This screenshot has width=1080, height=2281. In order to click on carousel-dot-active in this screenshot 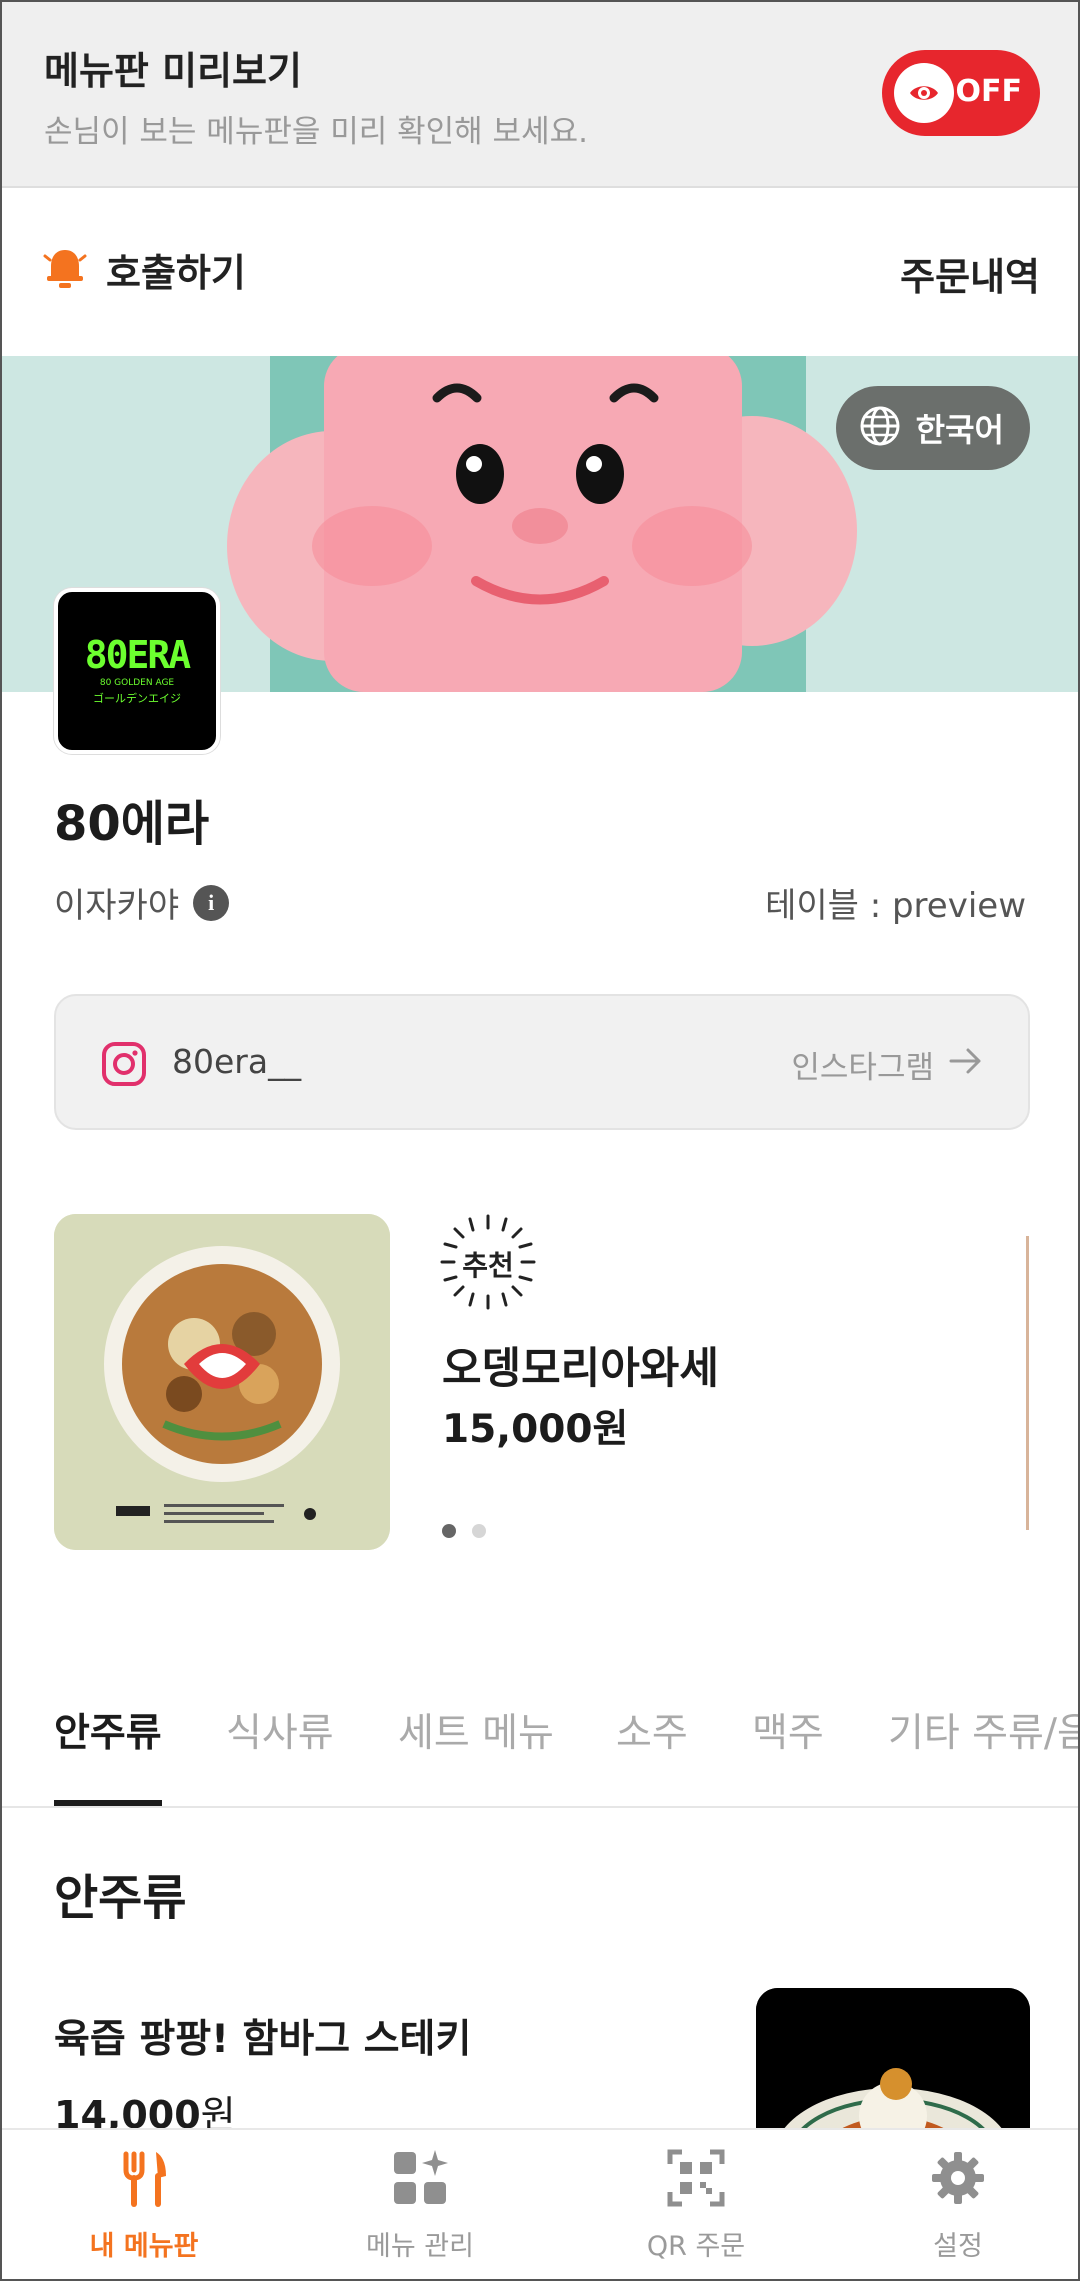, I will do `click(449, 1531)`.